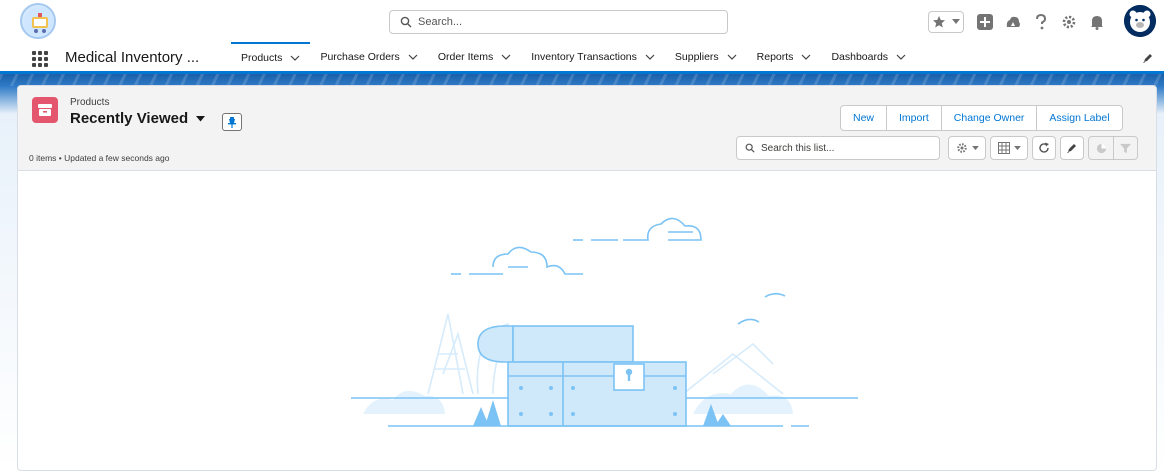 Image resolution: width=1164 pixels, height=471 pixels. I want to click on nav-item-label: Inventory Transactions, so click(584, 56).